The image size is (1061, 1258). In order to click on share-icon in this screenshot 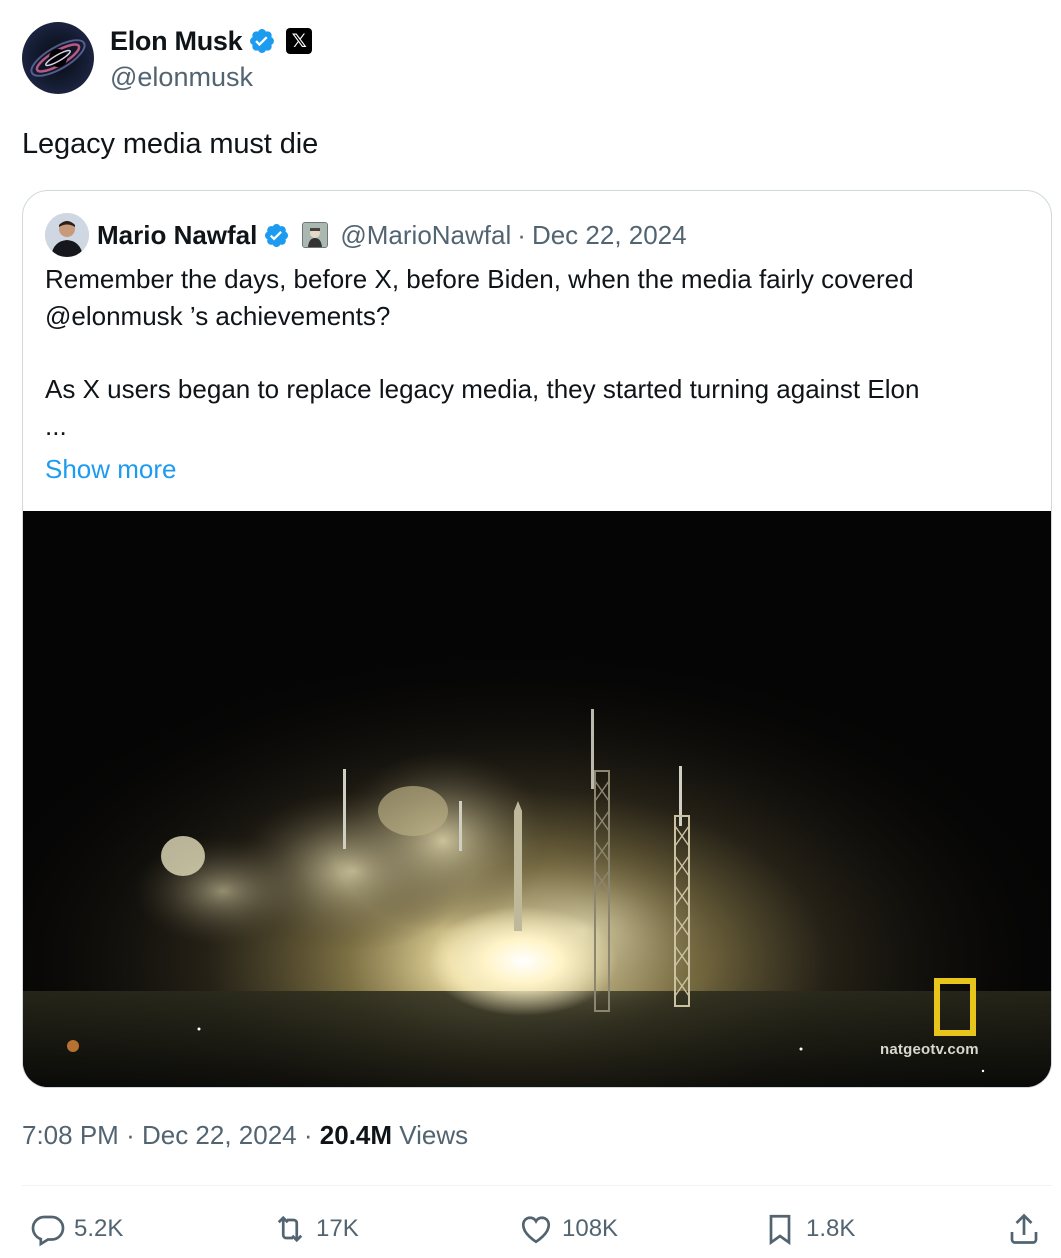, I will do `click(1024, 1228)`.